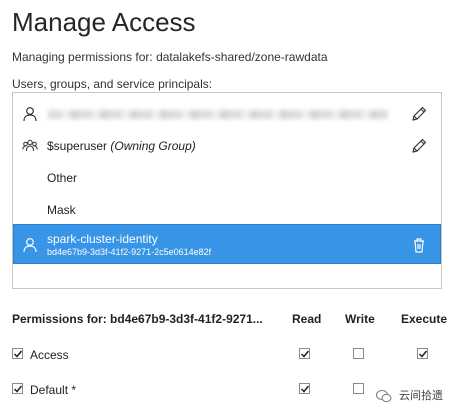  What do you see at coordinates (62, 178) in the screenshot?
I see `principal-name: Other` at bounding box center [62, 178].